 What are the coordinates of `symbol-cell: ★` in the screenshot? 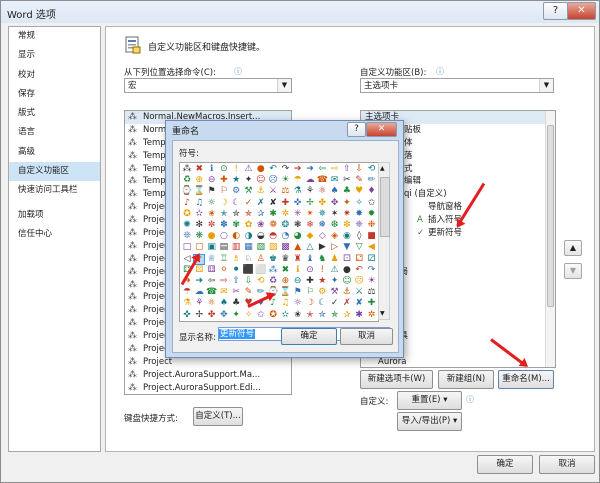 It's located at (236, 180).